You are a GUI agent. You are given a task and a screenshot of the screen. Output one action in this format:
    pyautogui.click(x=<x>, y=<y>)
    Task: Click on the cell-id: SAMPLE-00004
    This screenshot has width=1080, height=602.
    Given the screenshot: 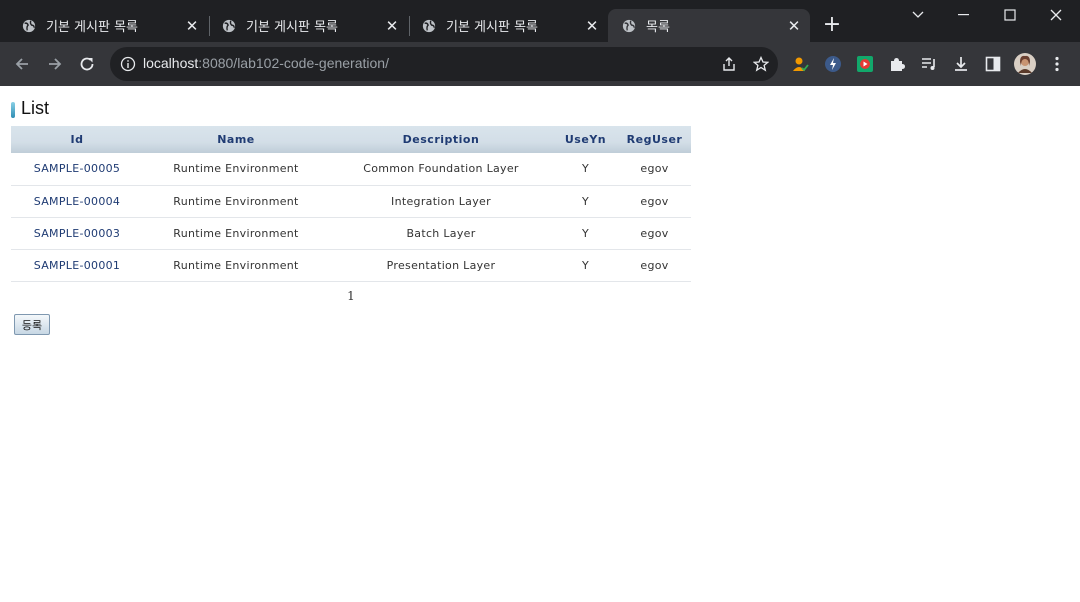 What is the action you would take?
    pyautogui.click(x=77, y=201)
    